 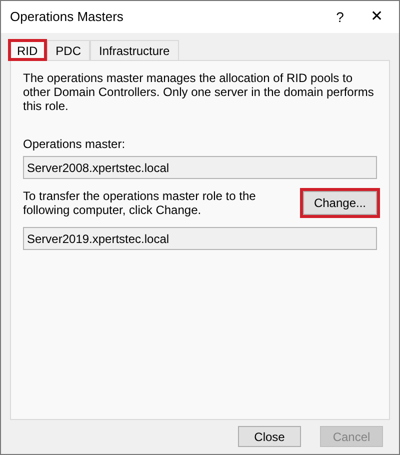 What do you see at coordinates (68, 50) in the screenshot?
I see `tab: PDC` at bounding box center [68, 50].